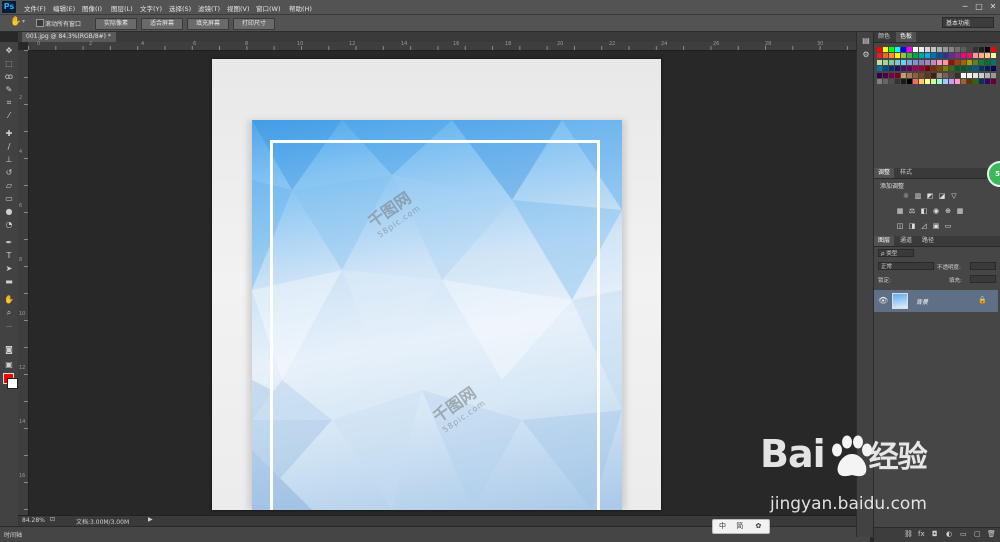 This screenshot has height=542, width=1000. What do you see at coordinates (935, 534) in the screenshot?
I see `add-mask-icon: ◘` at bounding box center [935, 534].